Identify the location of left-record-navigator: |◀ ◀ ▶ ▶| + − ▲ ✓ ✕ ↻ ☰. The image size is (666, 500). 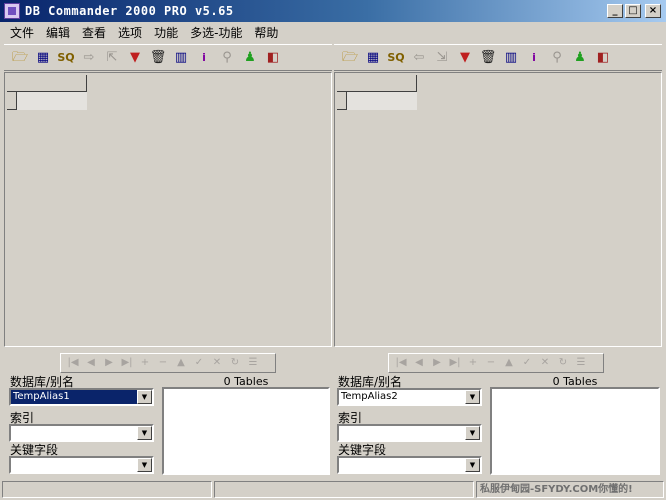
(168, 363).